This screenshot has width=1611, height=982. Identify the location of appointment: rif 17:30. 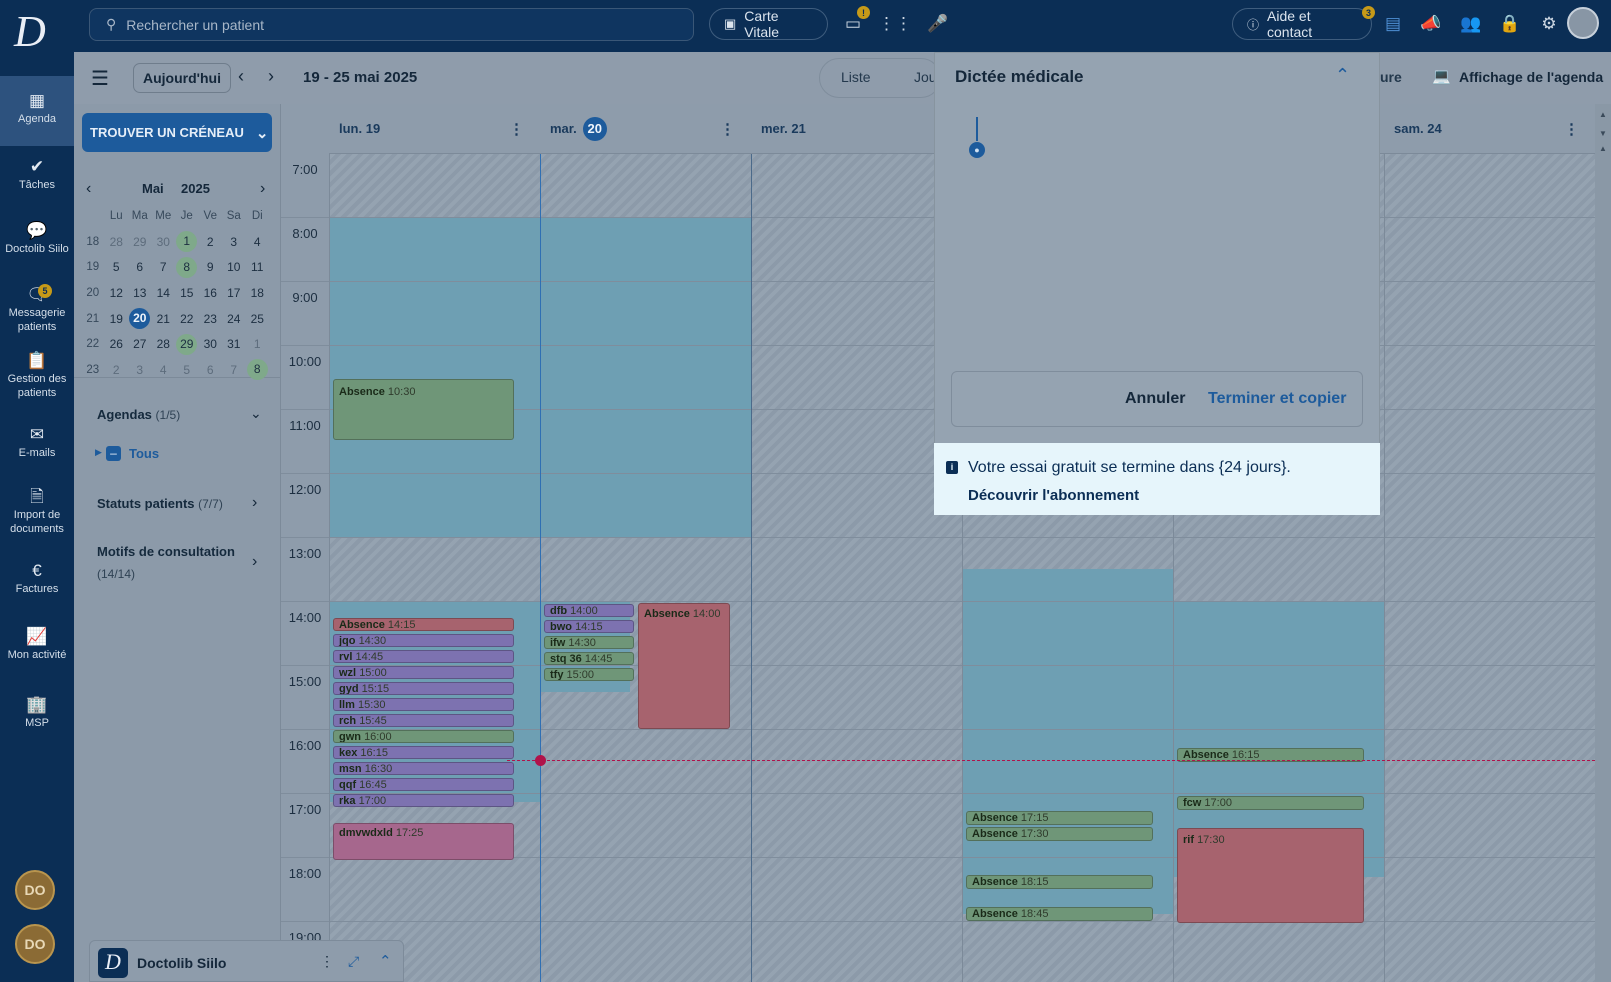
(1270, 875).